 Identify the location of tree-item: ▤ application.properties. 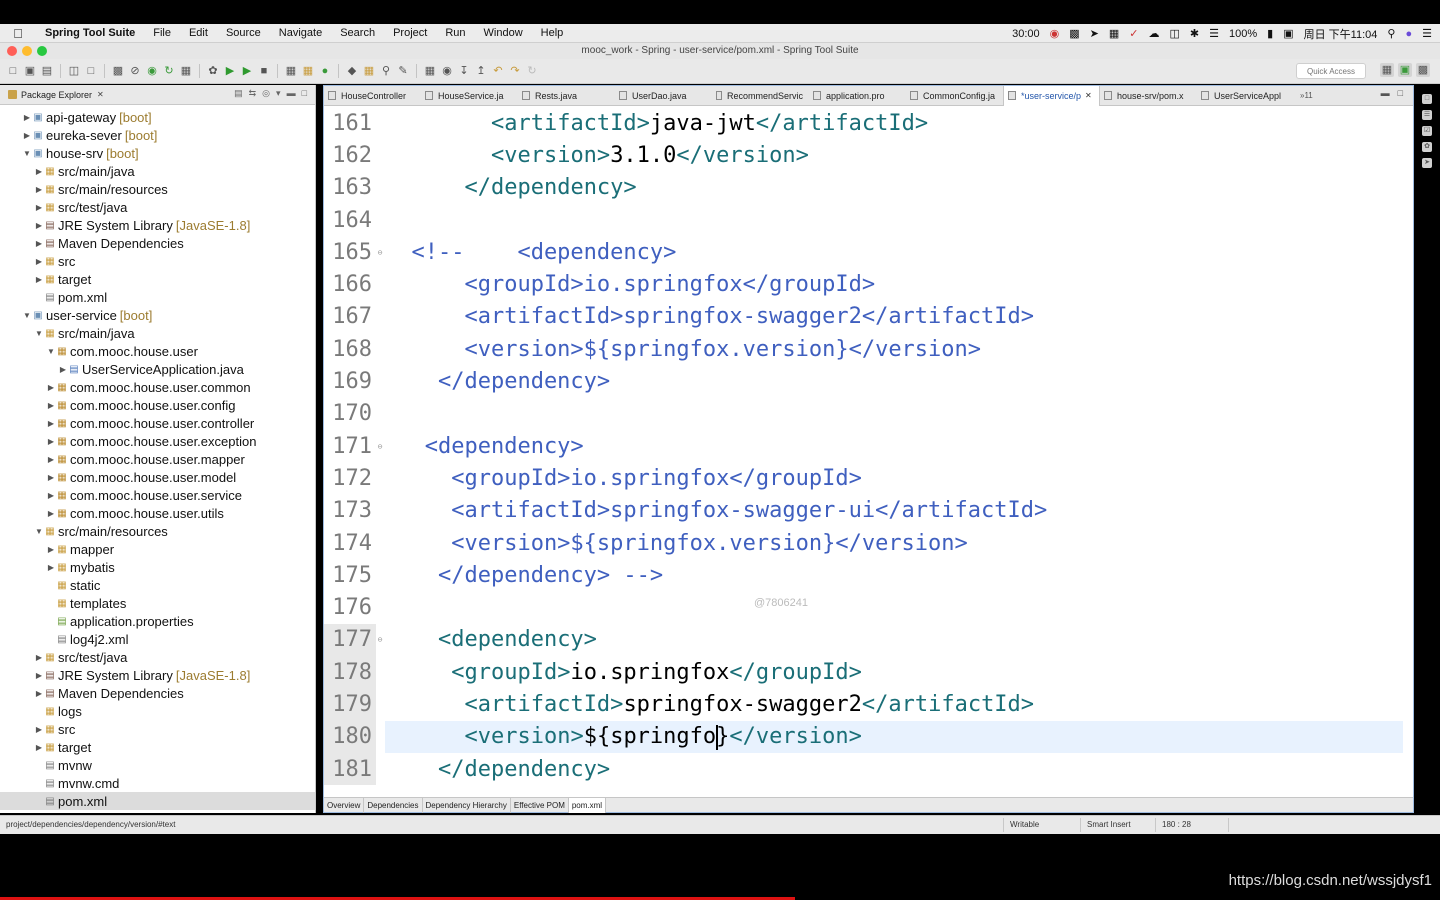
(157, 621).